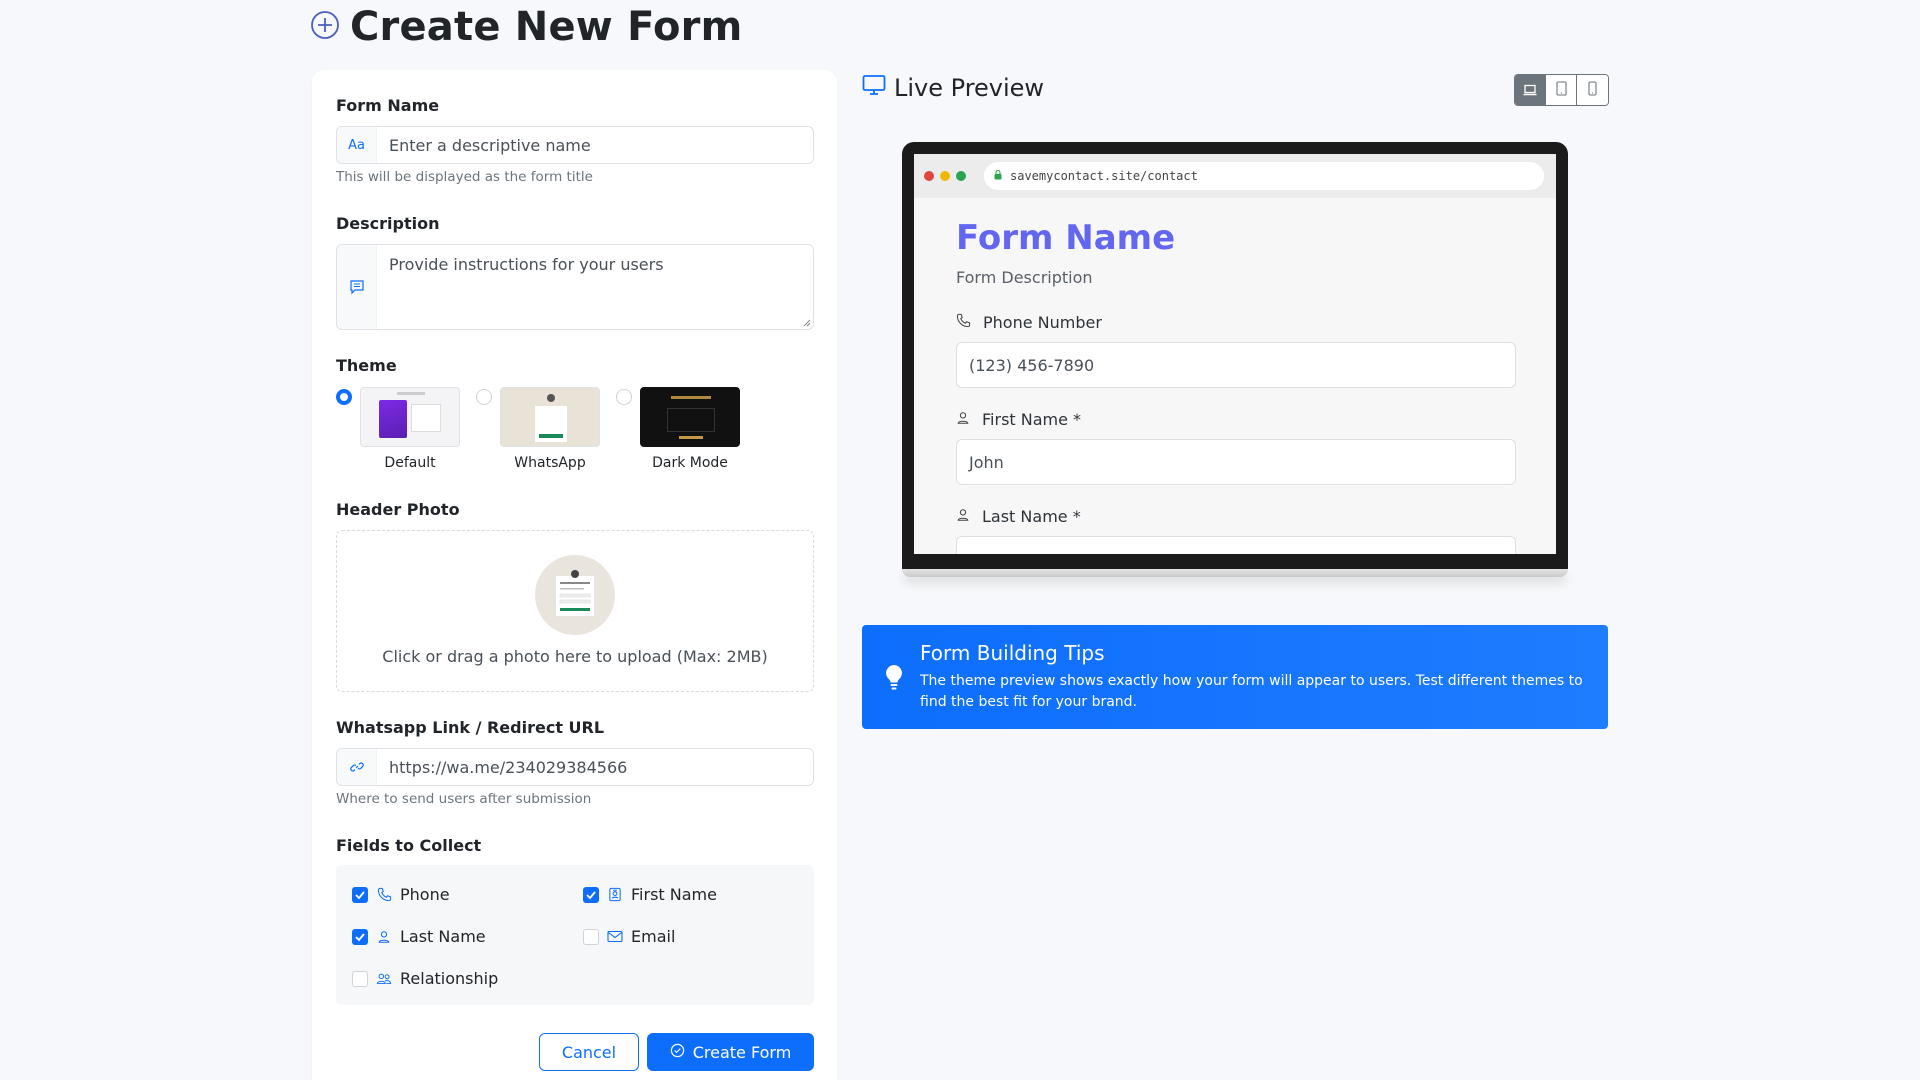 Image resolution: width=1920 pixels, height=1080 pixels. I want to click on field-option-first-name: First Name, so click(650, 894).